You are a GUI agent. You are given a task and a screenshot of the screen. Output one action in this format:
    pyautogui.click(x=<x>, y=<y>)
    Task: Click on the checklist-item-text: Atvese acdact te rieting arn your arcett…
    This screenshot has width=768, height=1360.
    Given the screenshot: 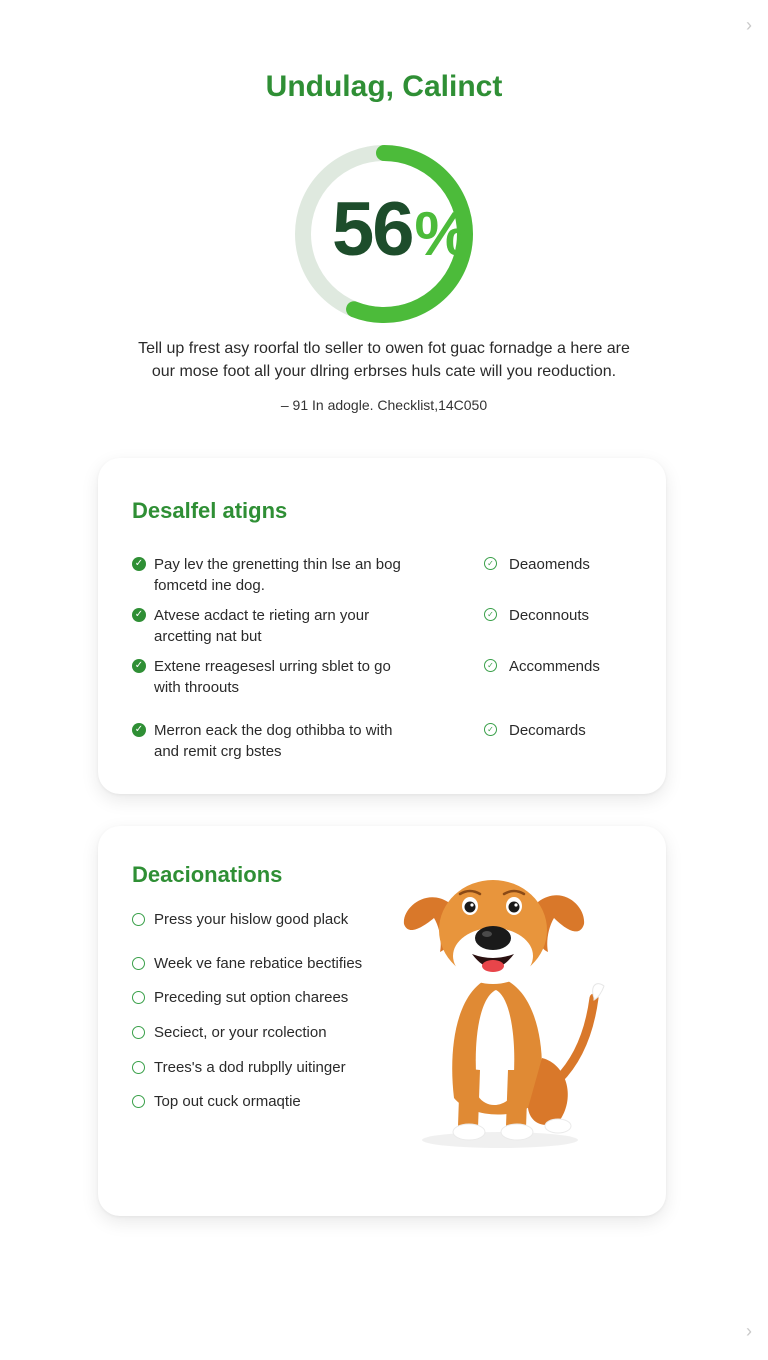 What is the action you would take?
    pyautogui.click(x=261, y=626)
    